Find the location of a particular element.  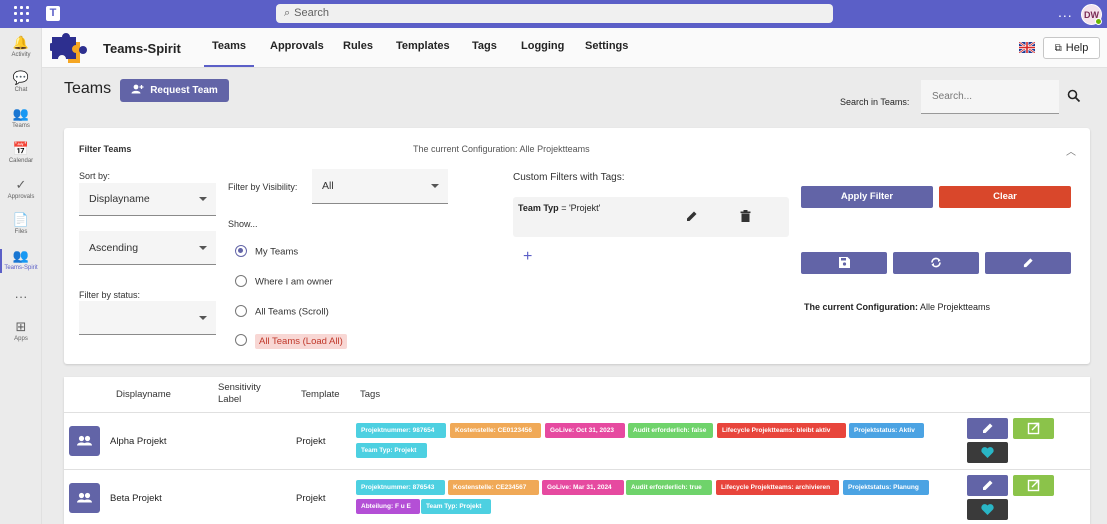

team-tag: Kostenstelle: CE0123456 is located at coordinates (495, 430).